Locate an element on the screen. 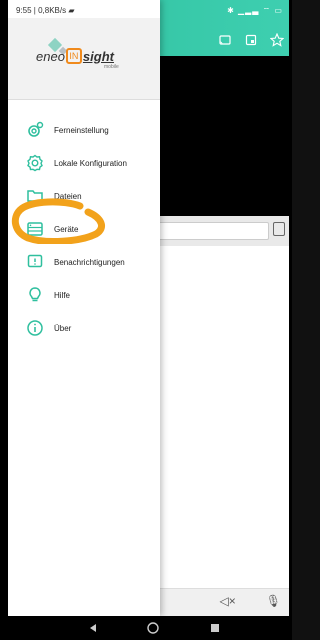  home-icon is located at coordinates (153, 628).